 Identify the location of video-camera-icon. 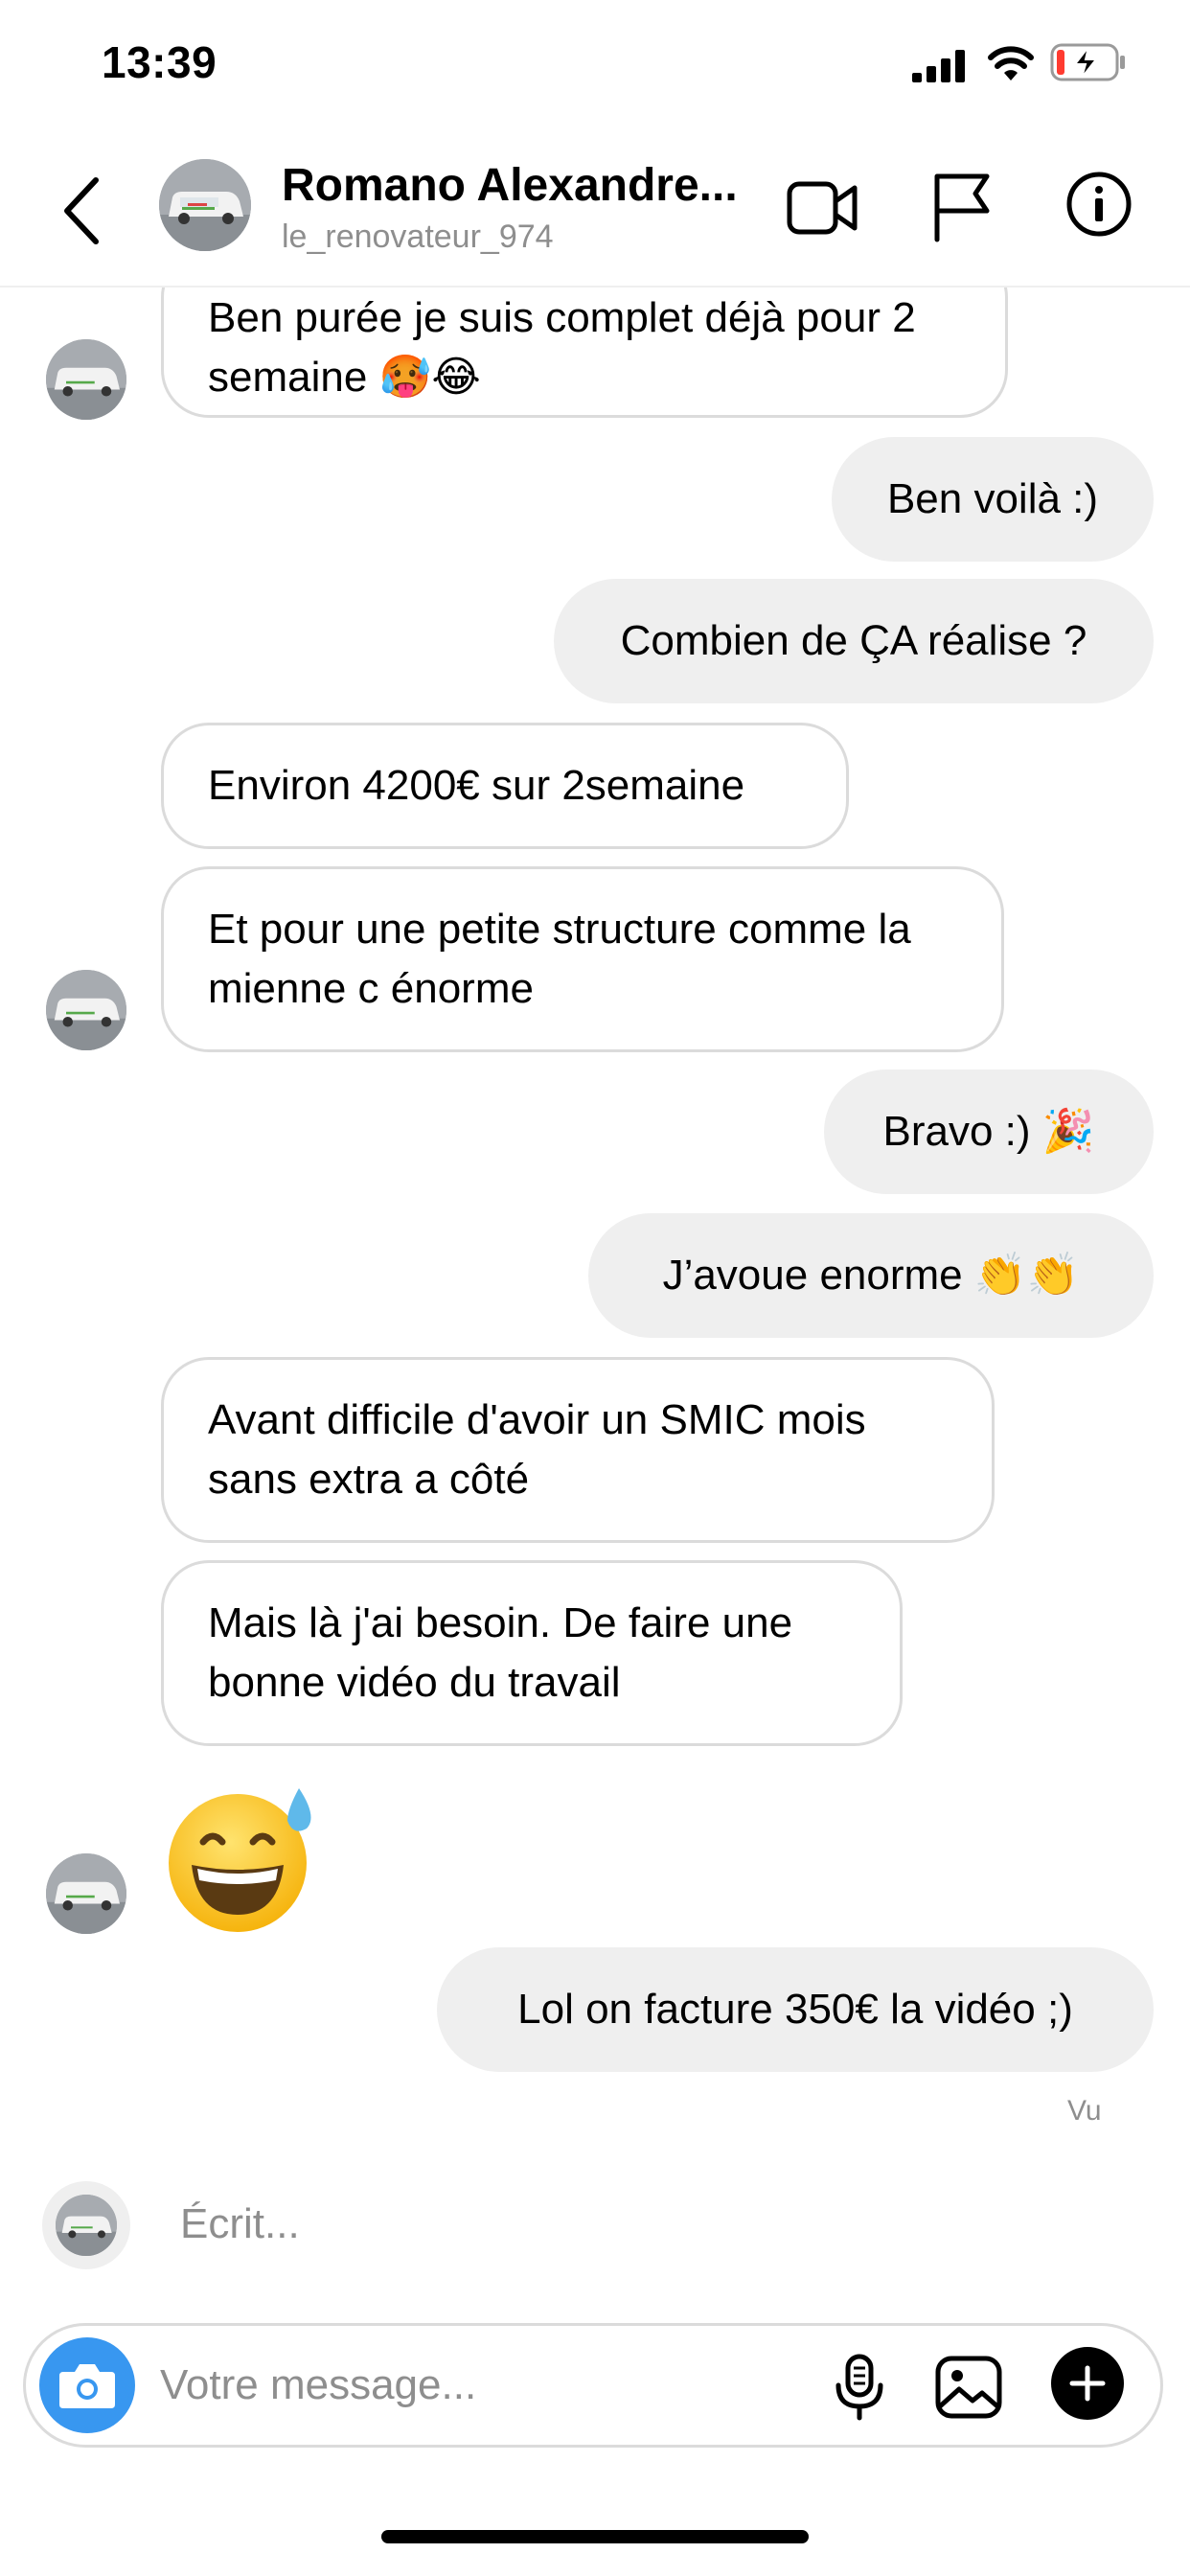
(822, 208).